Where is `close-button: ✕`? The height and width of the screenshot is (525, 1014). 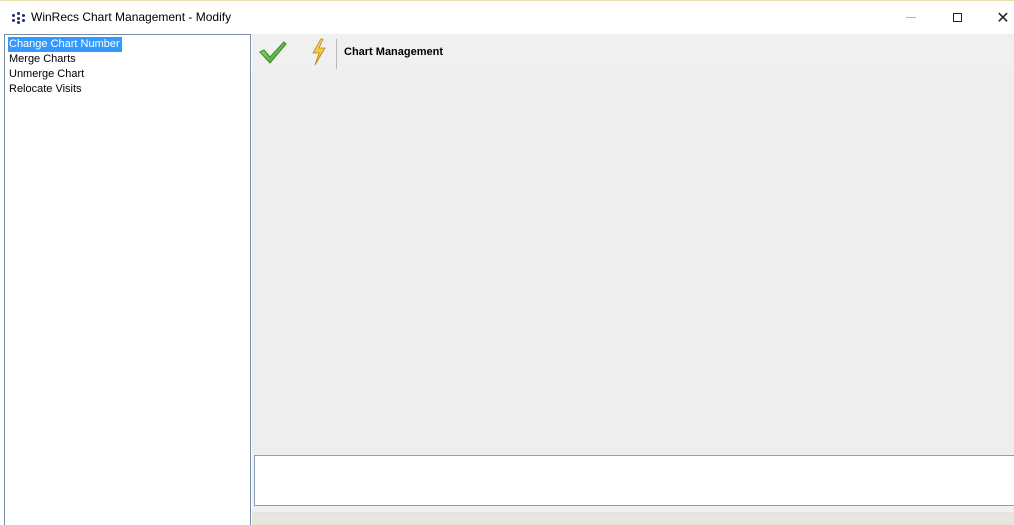
close-button: ✕ is located at coordinates (997, 17).